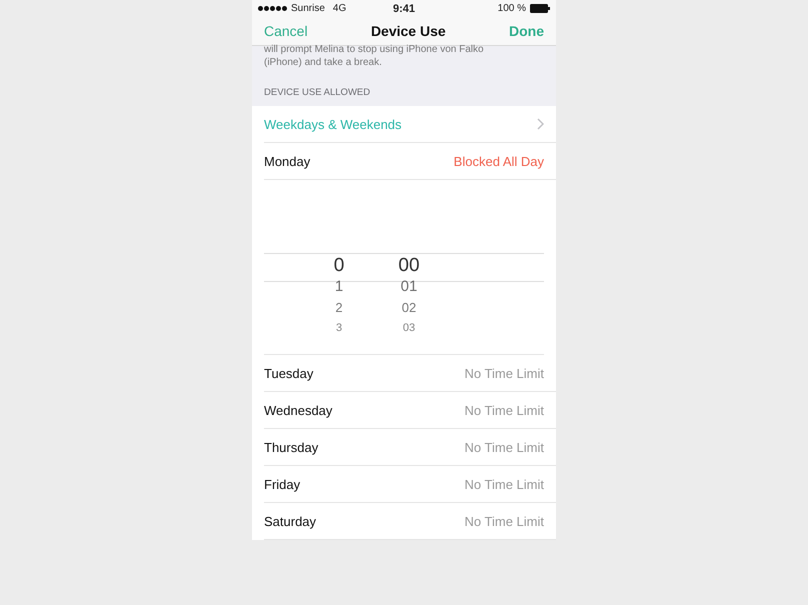 This screenshot has height=605, width=808. Describe the element at coordinates (408, 31) in the screenshot. I see `screen-title: Device Use` at that location.